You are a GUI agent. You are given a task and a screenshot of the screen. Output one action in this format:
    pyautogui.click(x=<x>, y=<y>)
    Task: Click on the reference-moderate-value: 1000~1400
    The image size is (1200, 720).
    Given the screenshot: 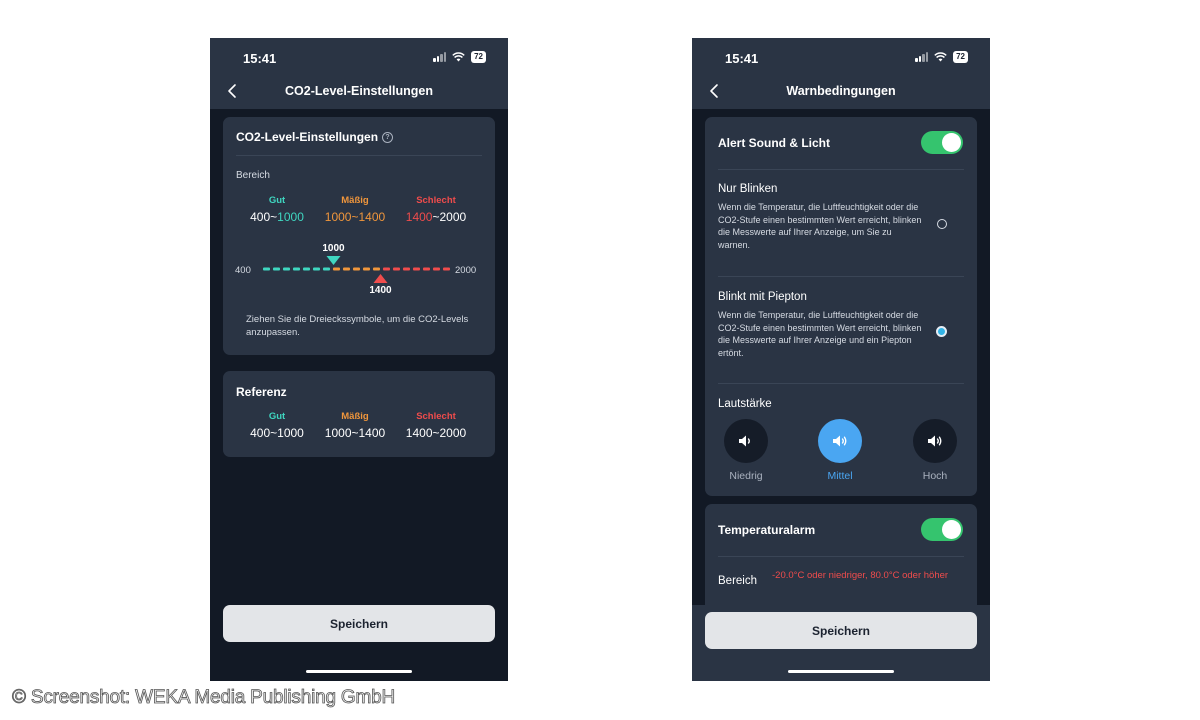 What is the action you would take?
    pyautogui.click(x=355, y=433)
    